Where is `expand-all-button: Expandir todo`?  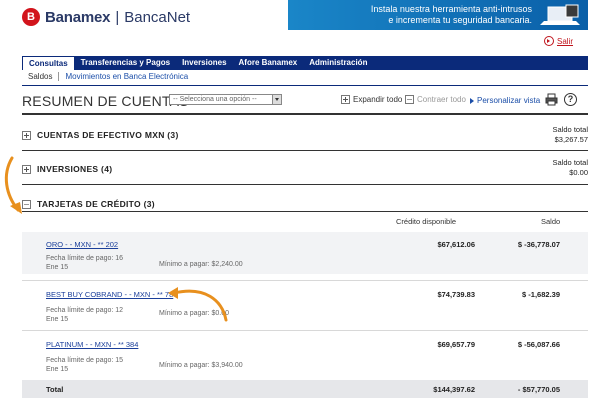 expand-all-button: Expandir todo is located at coordinates (371, 99).